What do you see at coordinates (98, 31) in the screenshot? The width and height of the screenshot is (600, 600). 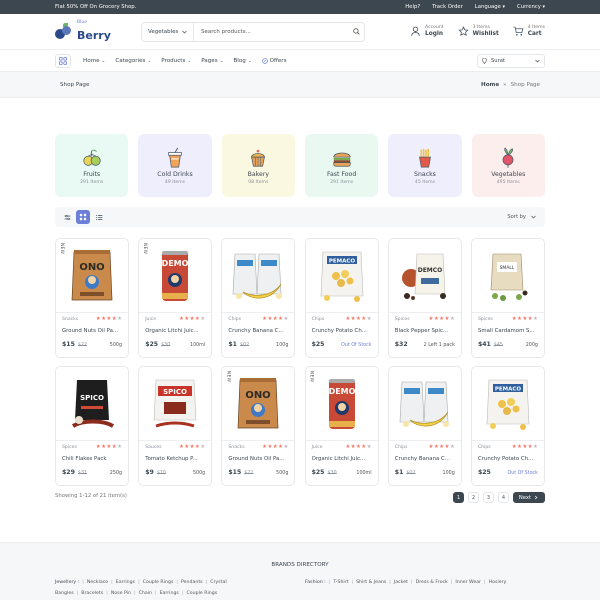 I see `logo: Blue Berry` at bounding box center [98, 31].